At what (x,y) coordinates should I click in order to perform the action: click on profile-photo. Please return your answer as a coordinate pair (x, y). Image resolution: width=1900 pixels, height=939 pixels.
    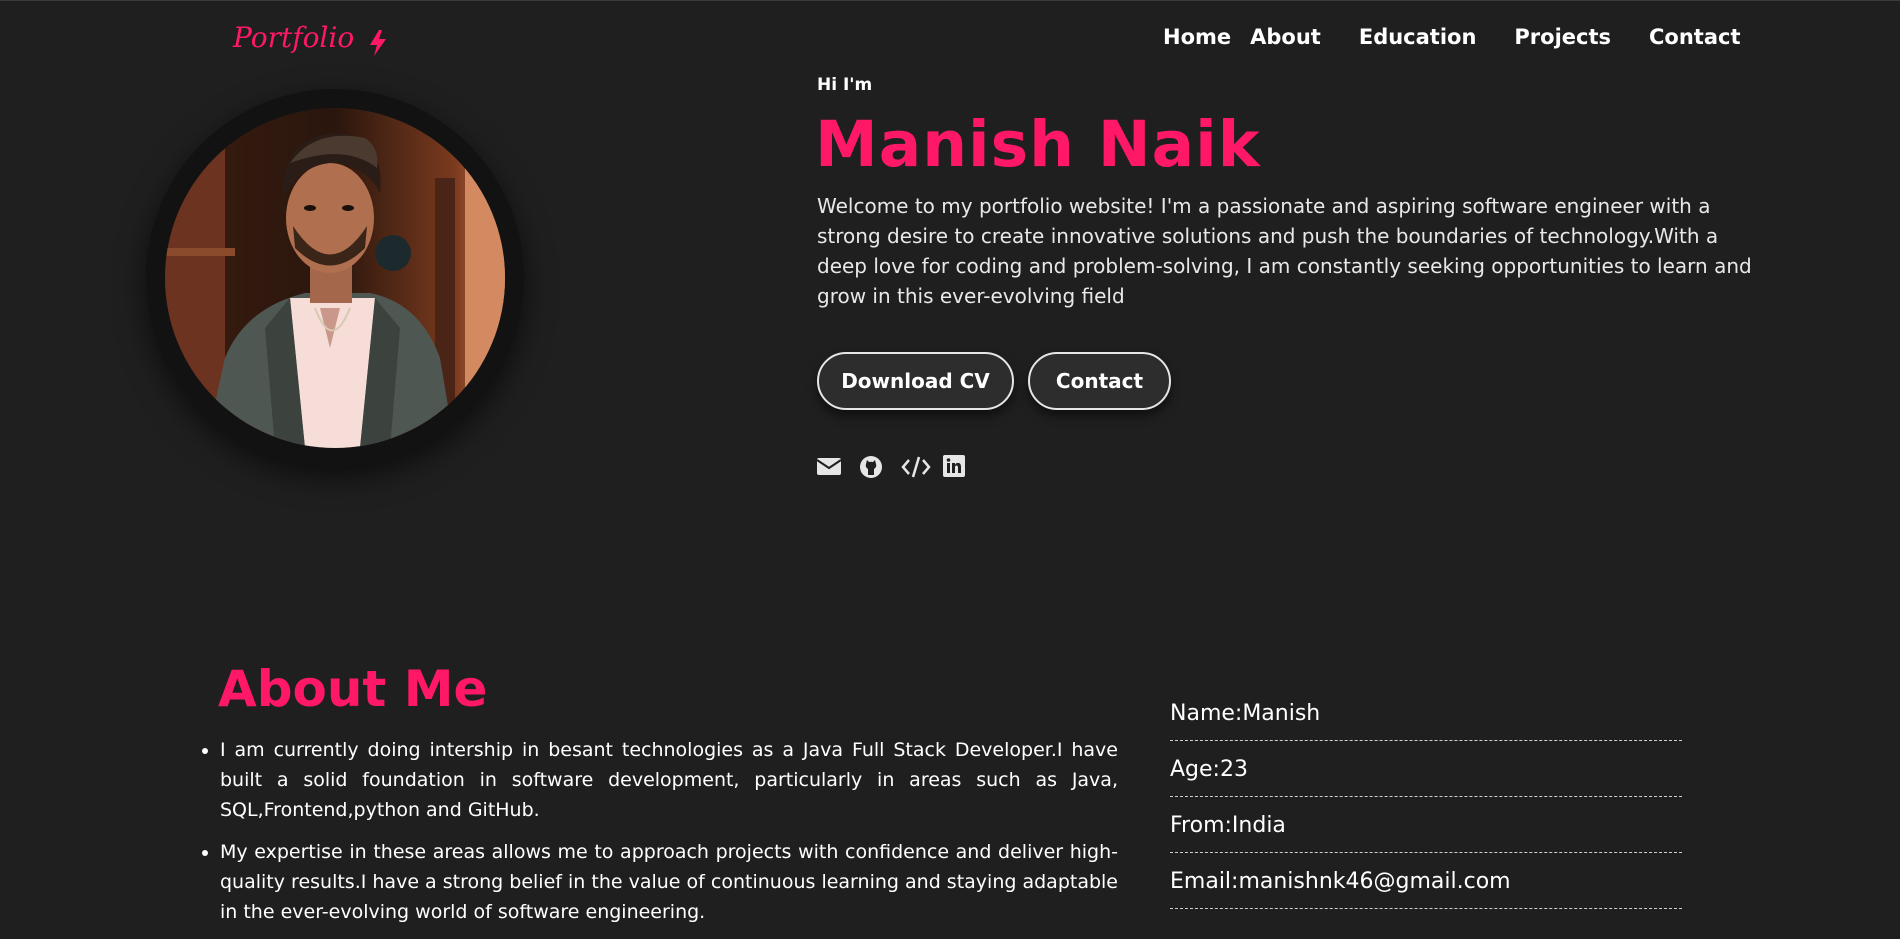
    Looking at the image, I should click on (335, 278).